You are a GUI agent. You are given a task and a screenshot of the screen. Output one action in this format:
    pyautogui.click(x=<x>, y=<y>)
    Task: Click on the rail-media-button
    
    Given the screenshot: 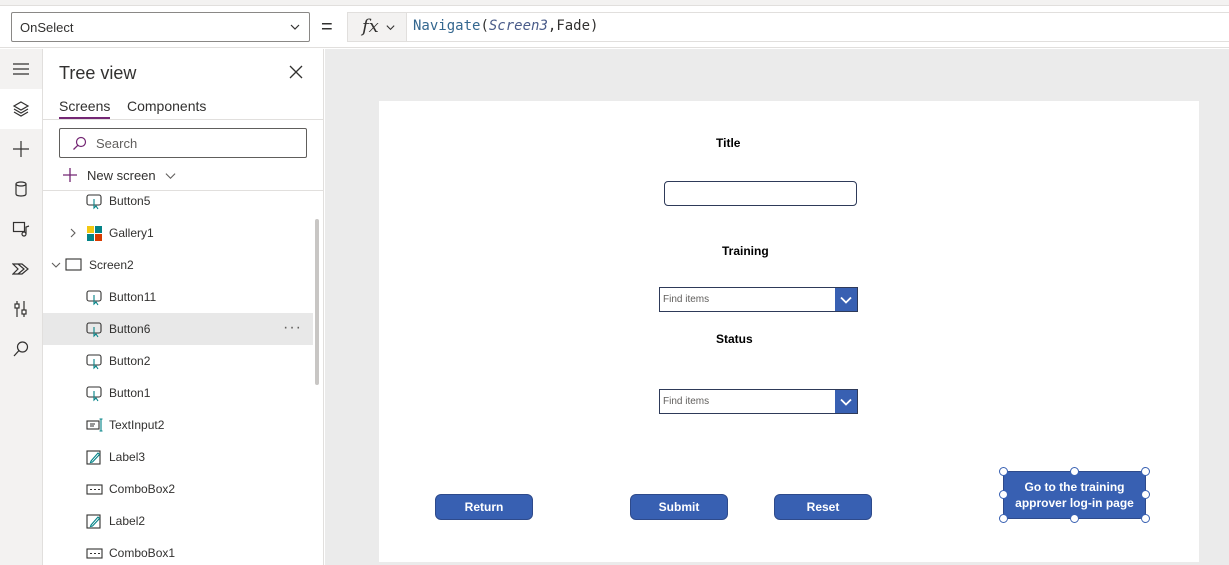 What is the action you would take?
    pyautogui.click(x=21, y=229)
    